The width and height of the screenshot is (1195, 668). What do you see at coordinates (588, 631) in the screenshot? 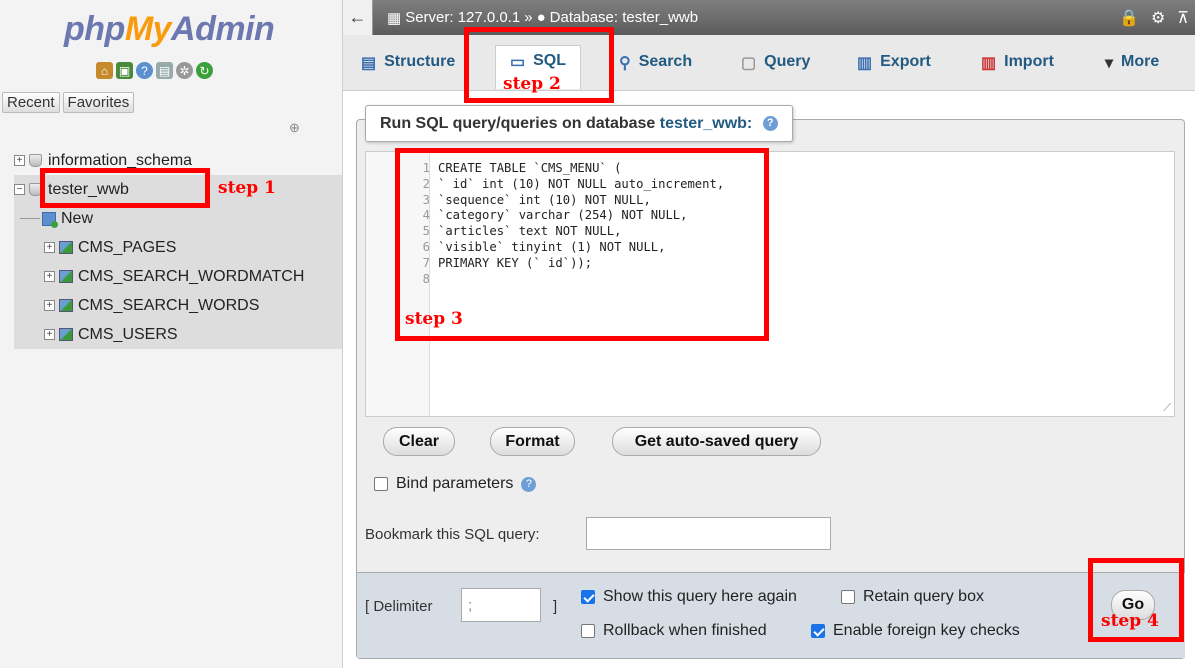
I see `rollback-checkbox` at bounding box center [588, 631].